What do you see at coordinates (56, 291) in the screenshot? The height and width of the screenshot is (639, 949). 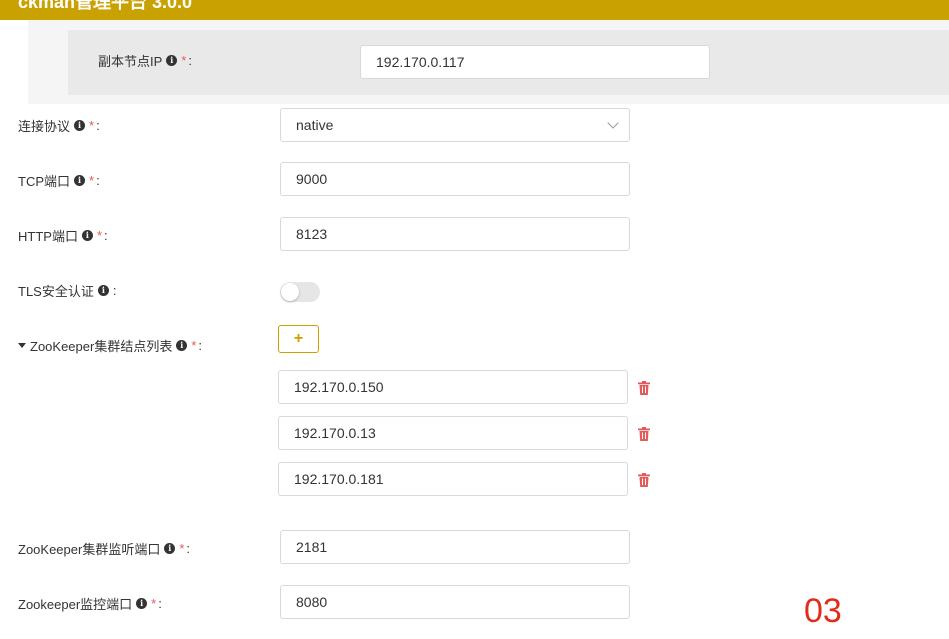 I see `tls-label-text: TLS安全认证` at bounding box center [56, 291].